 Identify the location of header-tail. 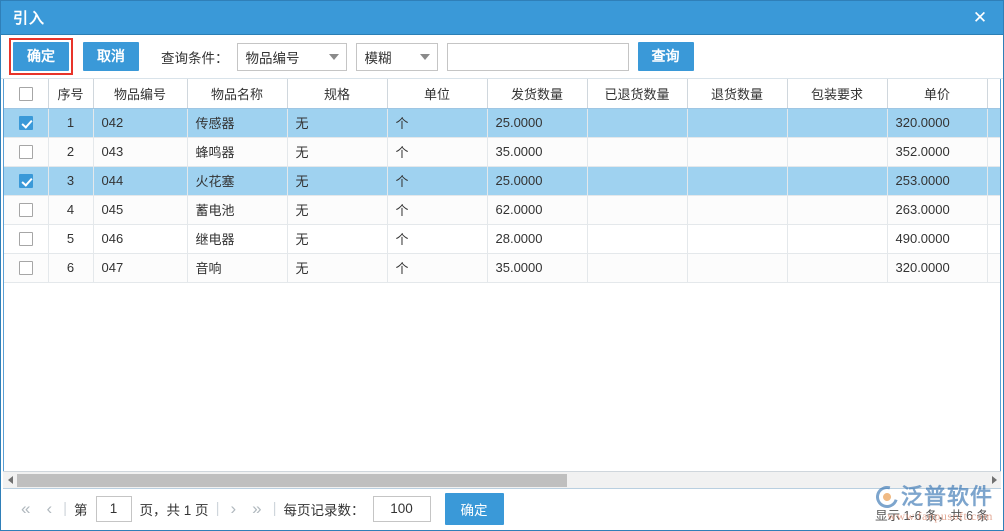
(993, 94).